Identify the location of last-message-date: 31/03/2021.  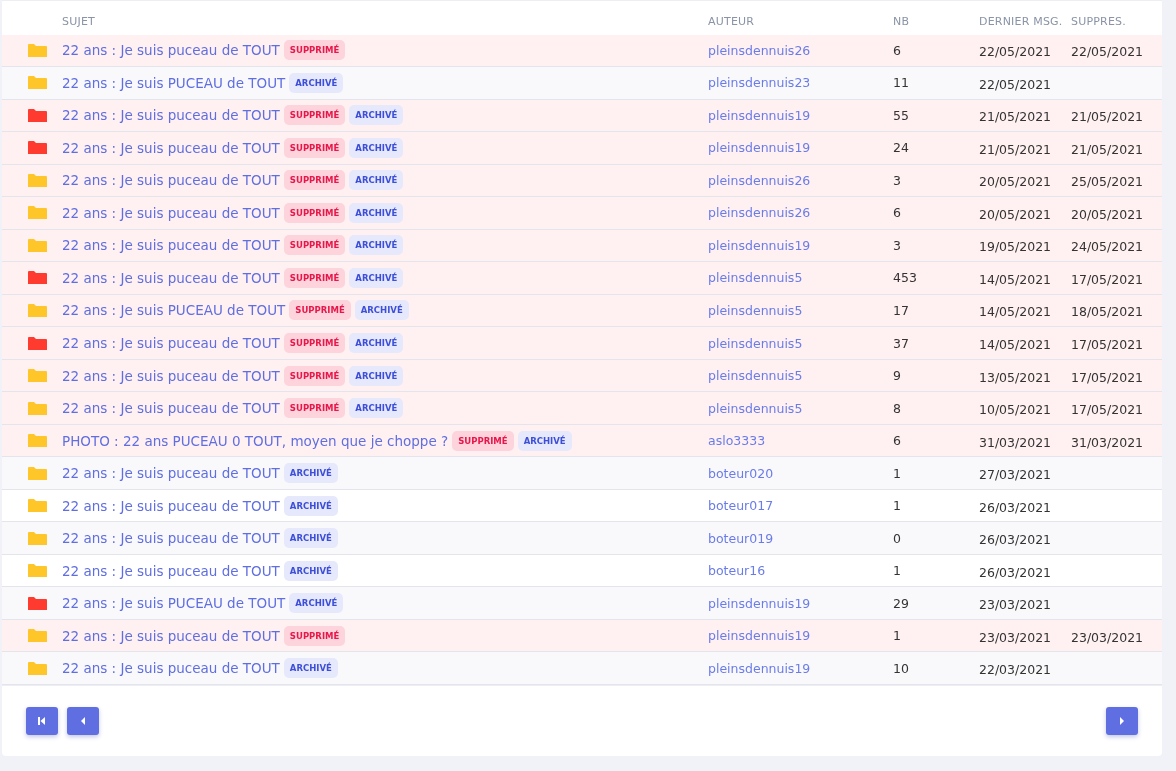
(1016, 441).